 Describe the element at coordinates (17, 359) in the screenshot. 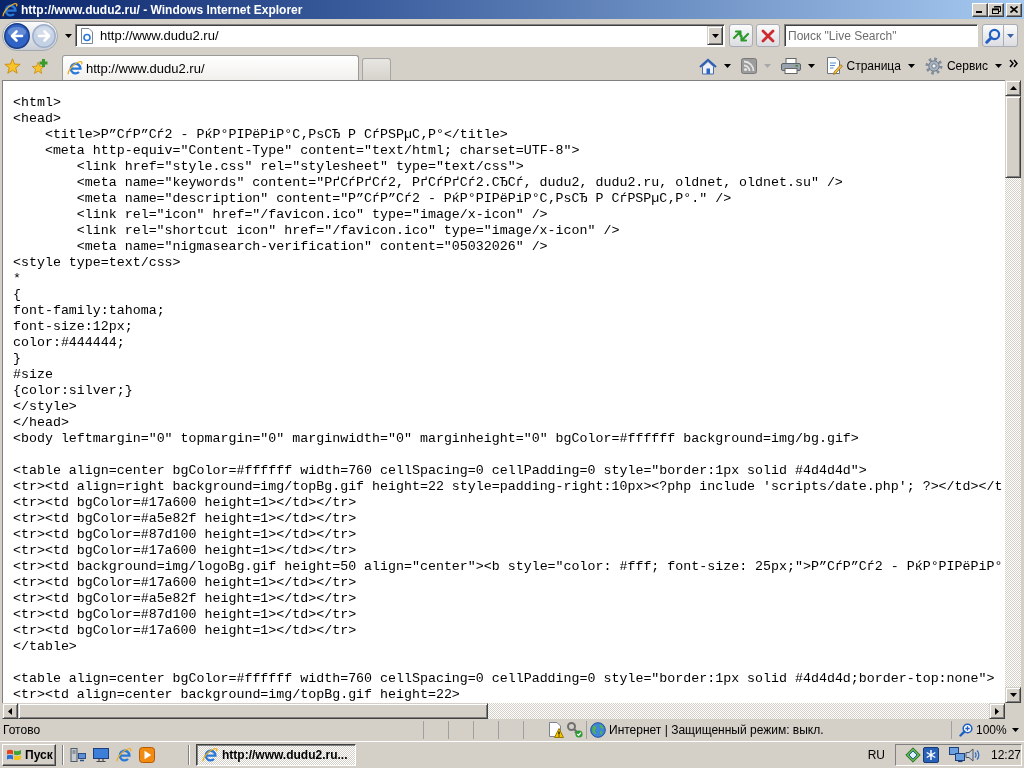

I see `code-line: }` at that location.